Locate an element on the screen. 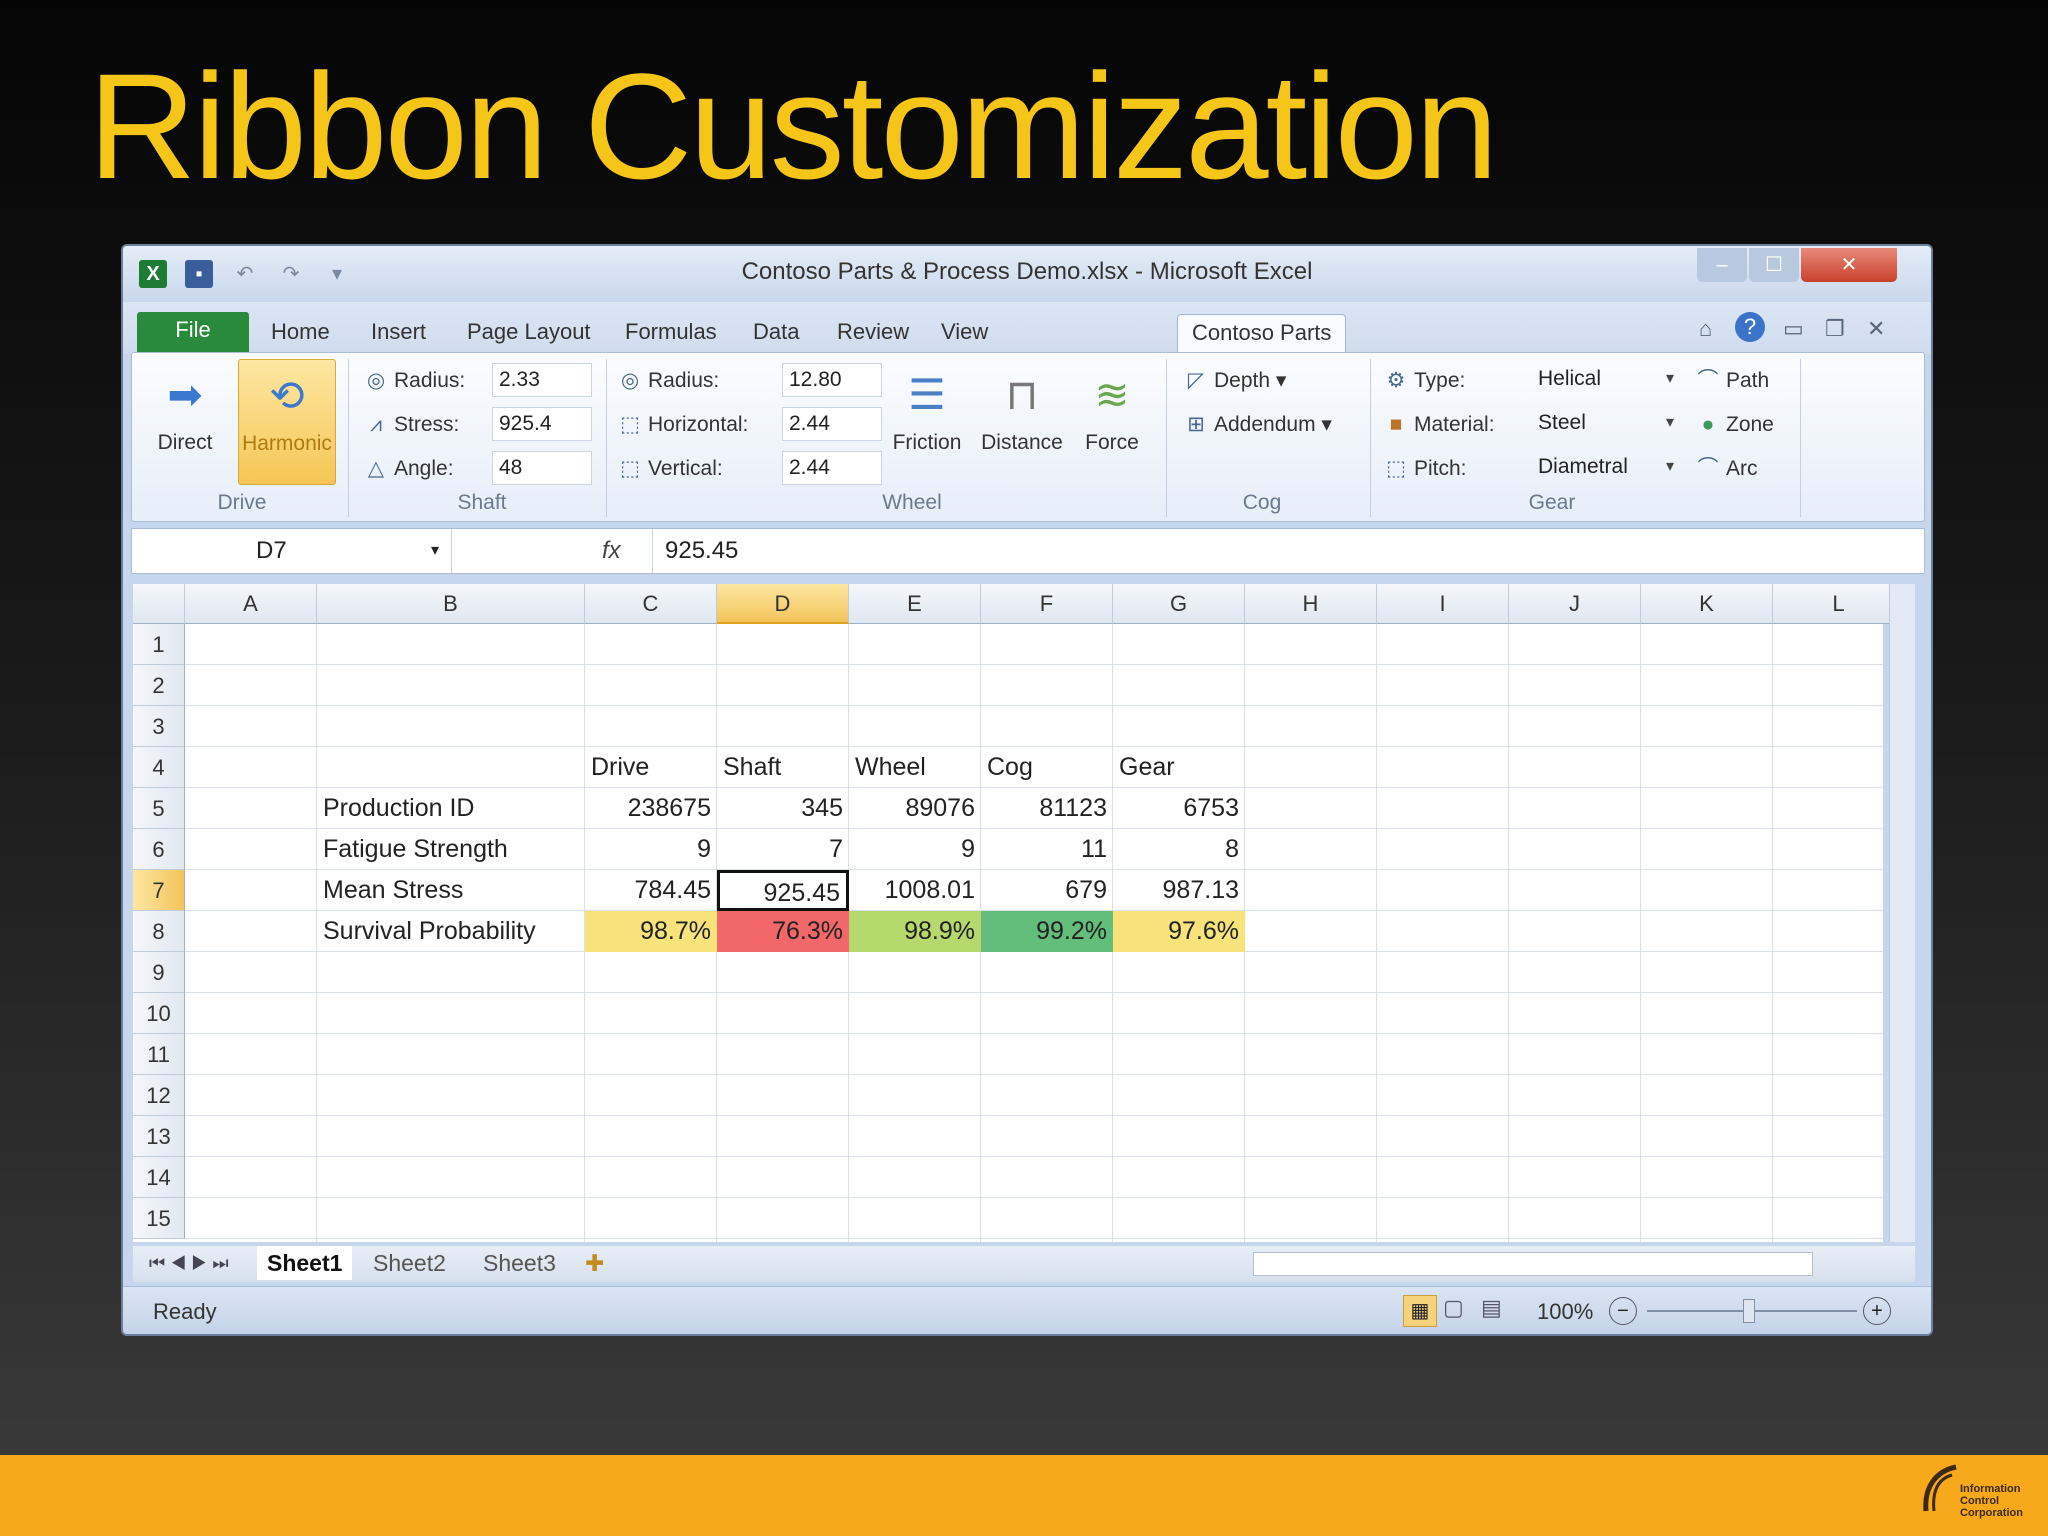  maximize-button: ☐ is located at coordinates (1774, 265).